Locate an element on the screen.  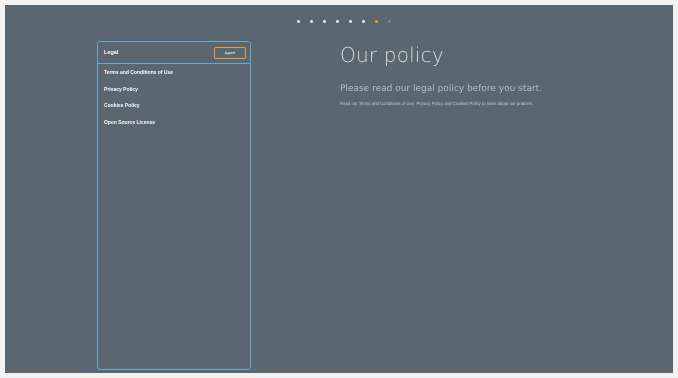
step-dot-upcoming is located at coordinates (389, 21).